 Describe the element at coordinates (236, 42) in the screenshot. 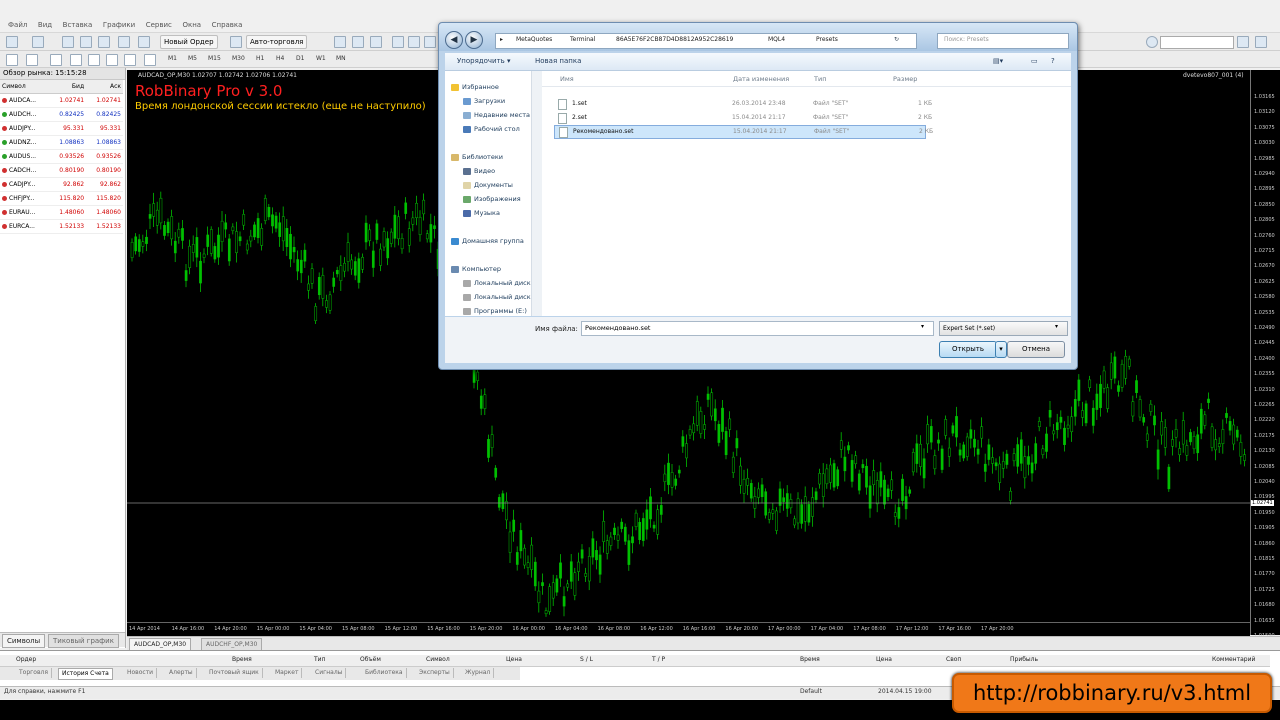

I see `metaeditor-icon` at that location.